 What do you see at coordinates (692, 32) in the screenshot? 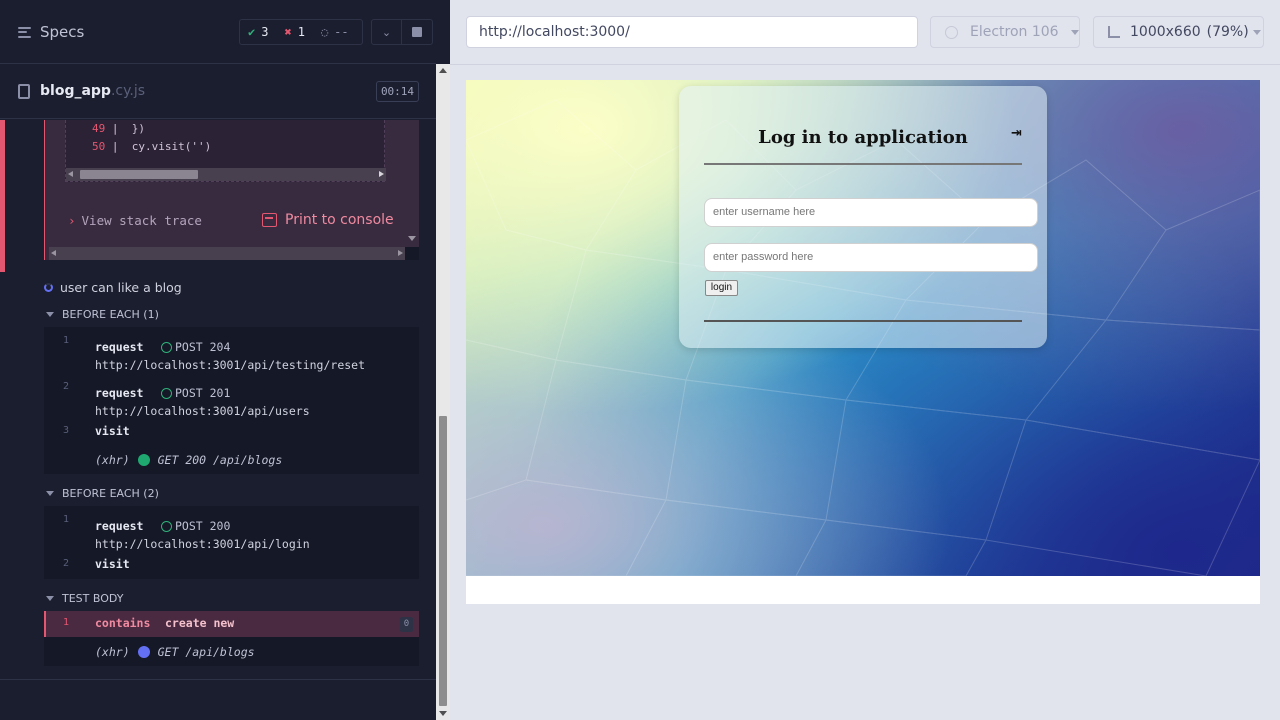
I see `url-bar: http://localhost:3000/` at bounding box center [692, 32].